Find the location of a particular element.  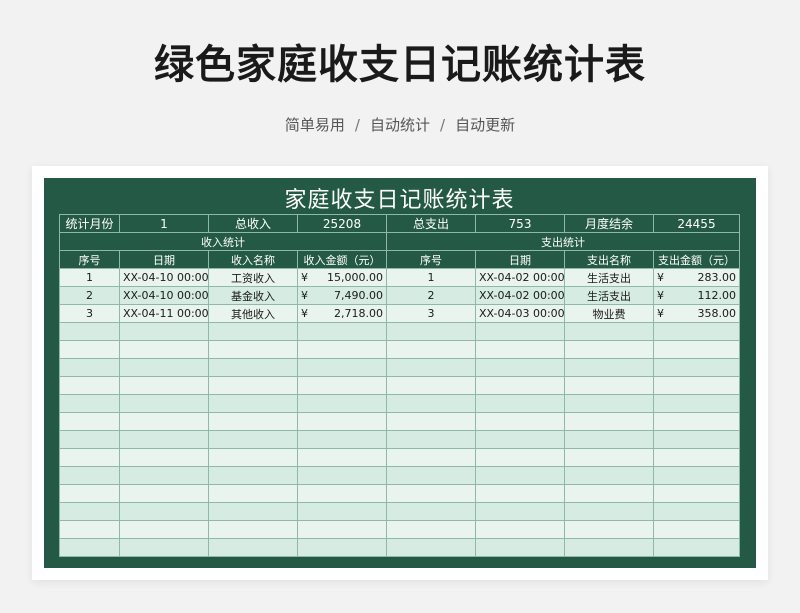

expense-cell-name: 生活支出 is located at coordinates (609, 295).